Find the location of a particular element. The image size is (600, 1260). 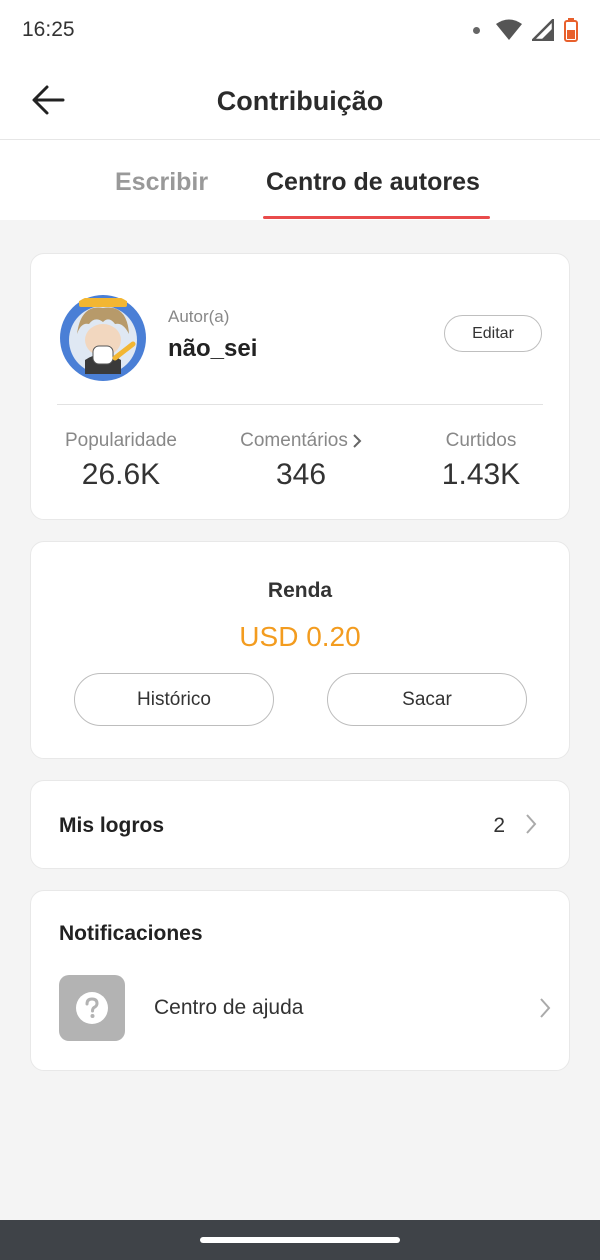

help-center-item: Centro de ajuda is located at coordinates (300, 1008).